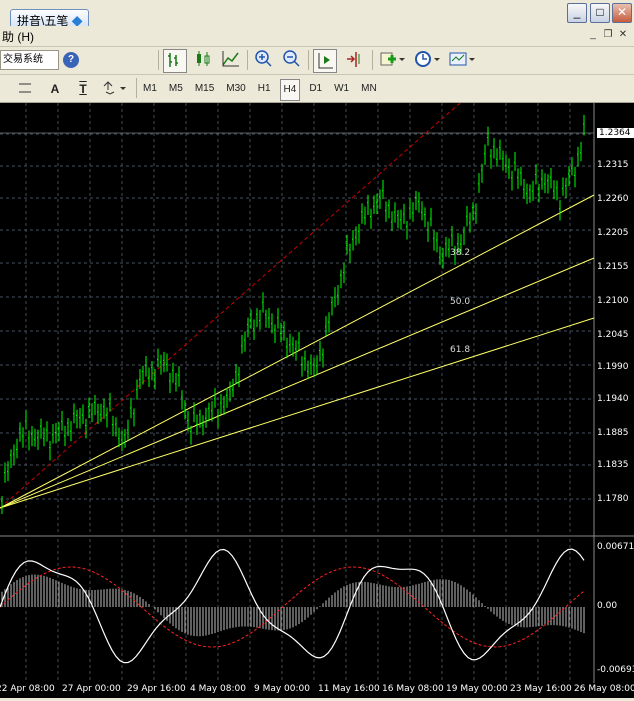 Image resolution: width=634 pixels, height=701 pixels. Describe the element at coordinates (600, 13) in the screenshot. I see `maximize-button: □` at that location.